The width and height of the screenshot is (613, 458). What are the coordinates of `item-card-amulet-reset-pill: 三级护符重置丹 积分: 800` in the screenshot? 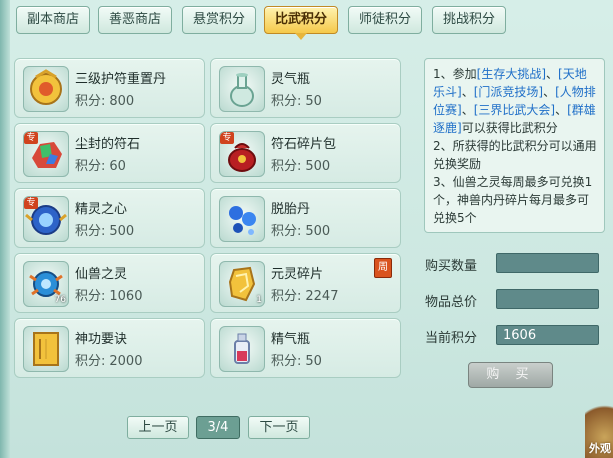 It's located at (109, 88).